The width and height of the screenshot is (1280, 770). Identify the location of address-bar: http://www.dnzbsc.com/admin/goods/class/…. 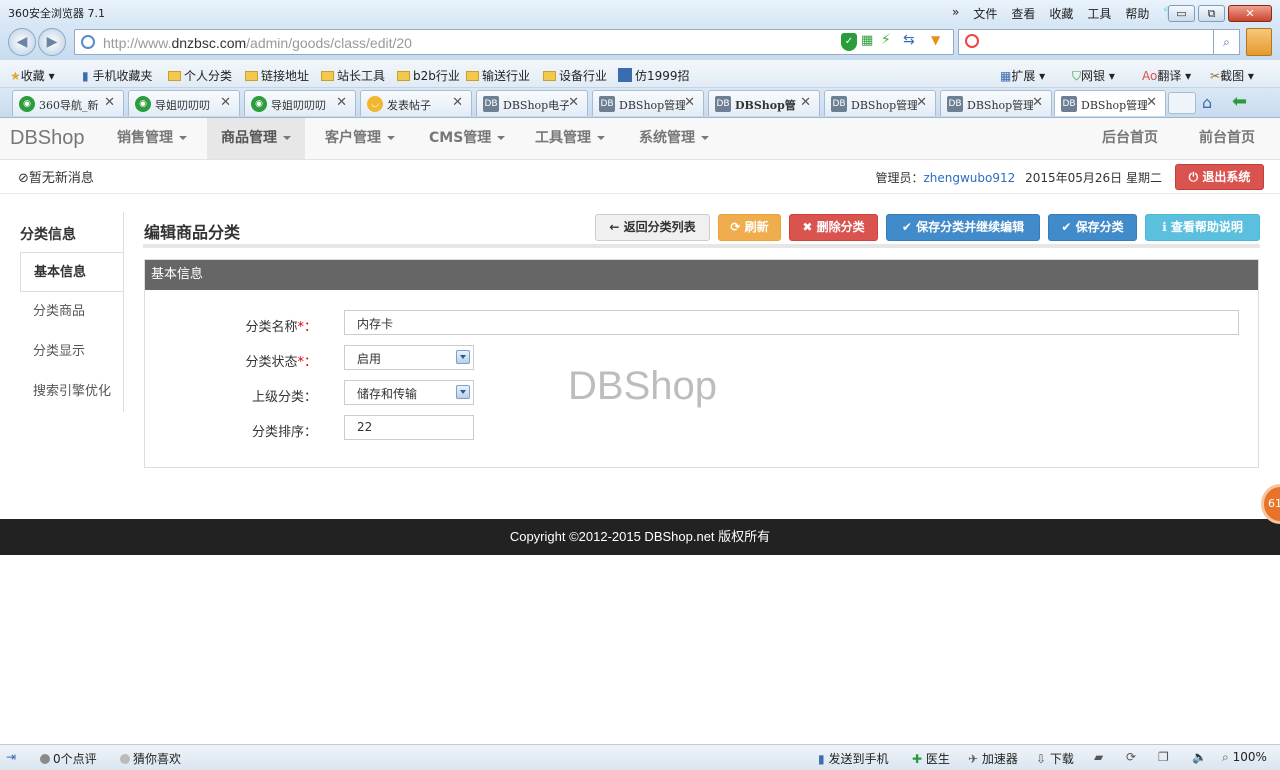
(514, 42).